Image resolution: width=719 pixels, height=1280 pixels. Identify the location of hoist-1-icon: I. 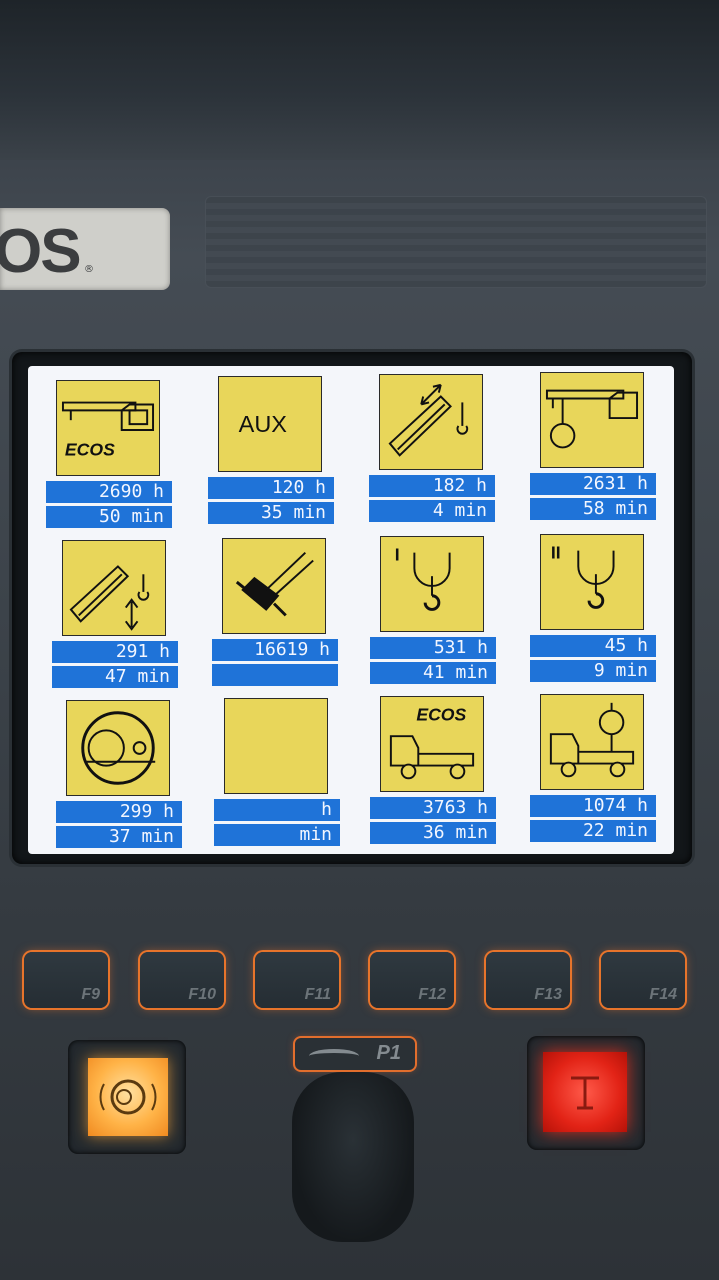
(432, 584).